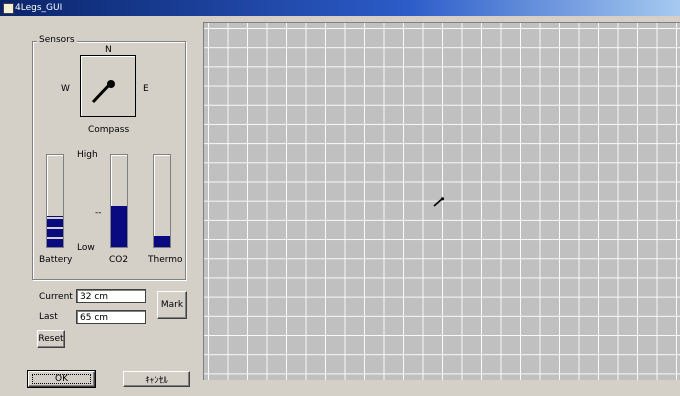 Image resolution: width=680 pixels, height=396 pixels. I want to click on scale-mid-label: --, so click(98, 213).